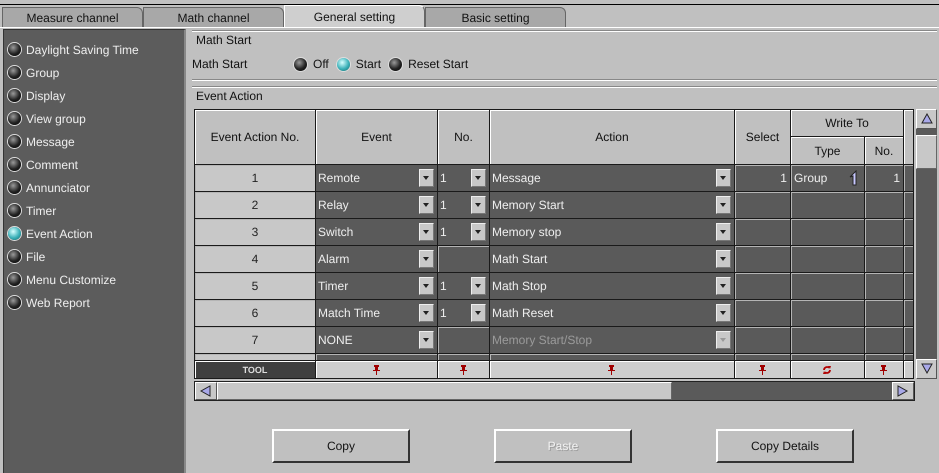  I want to click on event-dropdown: Switch, so click(376, 232).